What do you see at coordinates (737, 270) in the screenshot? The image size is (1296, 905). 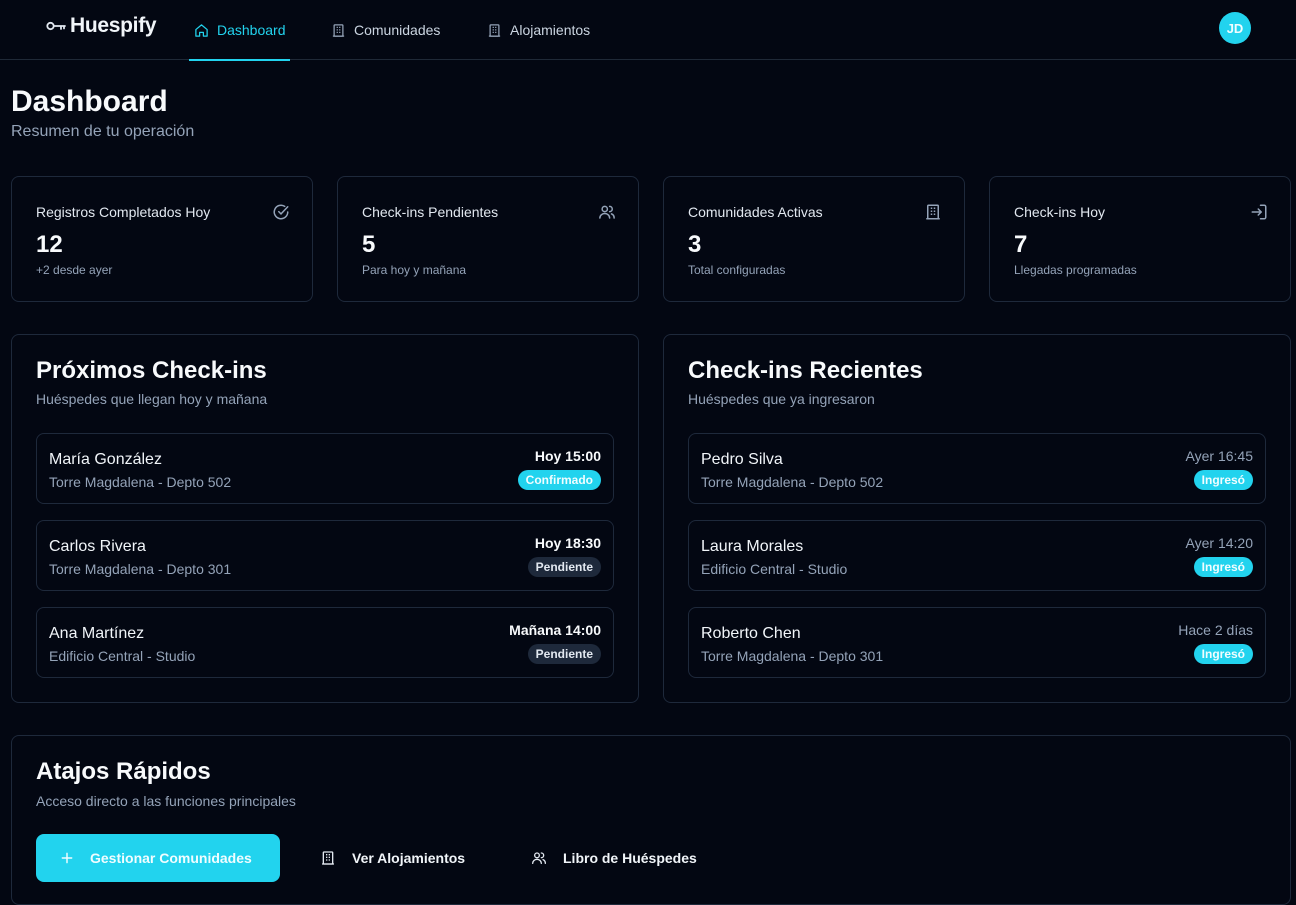 I see `stat-note: Total configuradas` at bounding box center [737, 270].